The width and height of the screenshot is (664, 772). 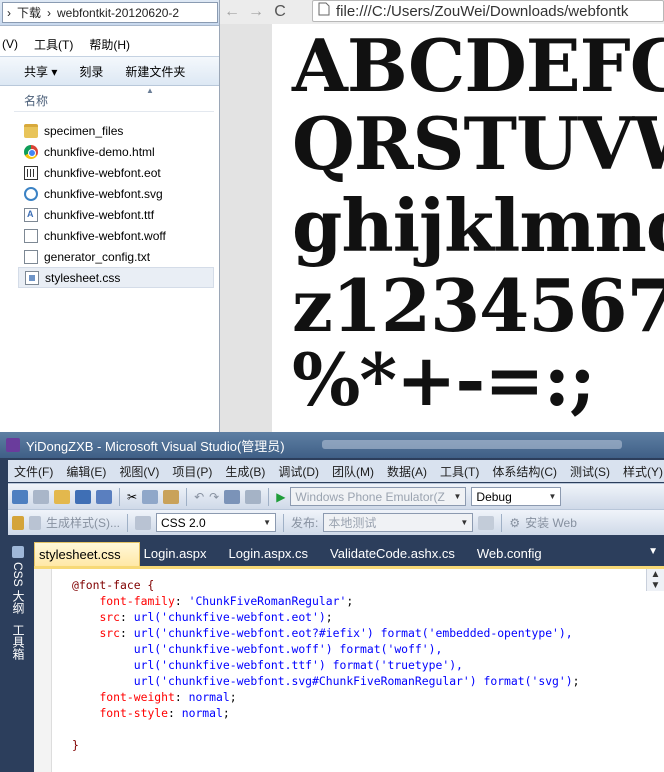 I want to click on style-icon, so click(x=18, y=522).